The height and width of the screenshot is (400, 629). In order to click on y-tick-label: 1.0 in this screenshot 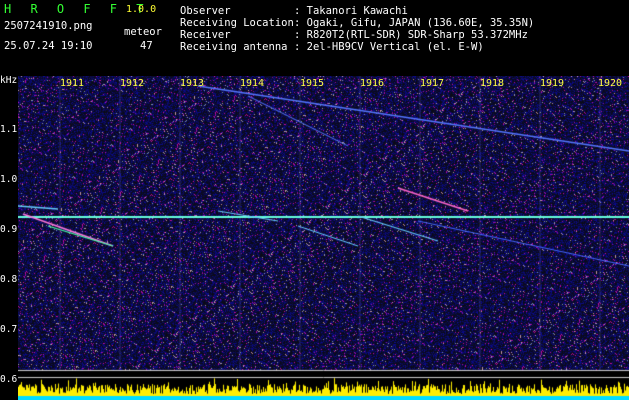, I will do `click(9, 179)`.